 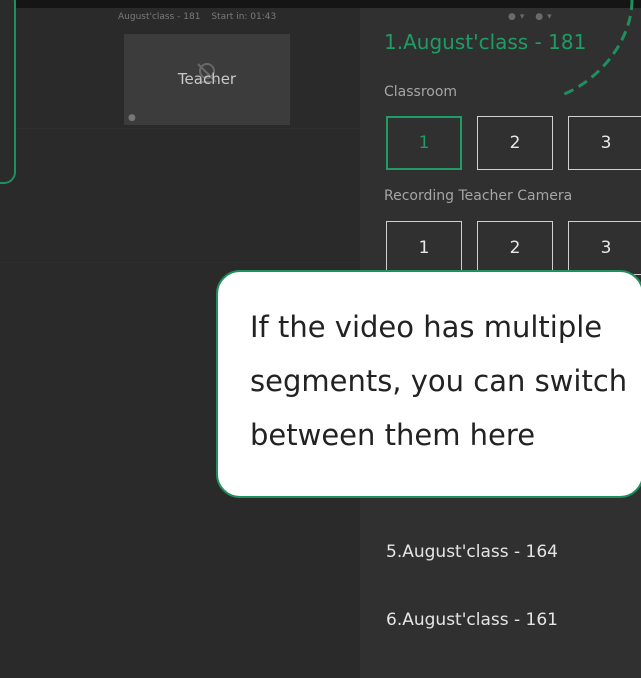 I want to click on teacher-label: Teacher, so click(x=207, y=79).